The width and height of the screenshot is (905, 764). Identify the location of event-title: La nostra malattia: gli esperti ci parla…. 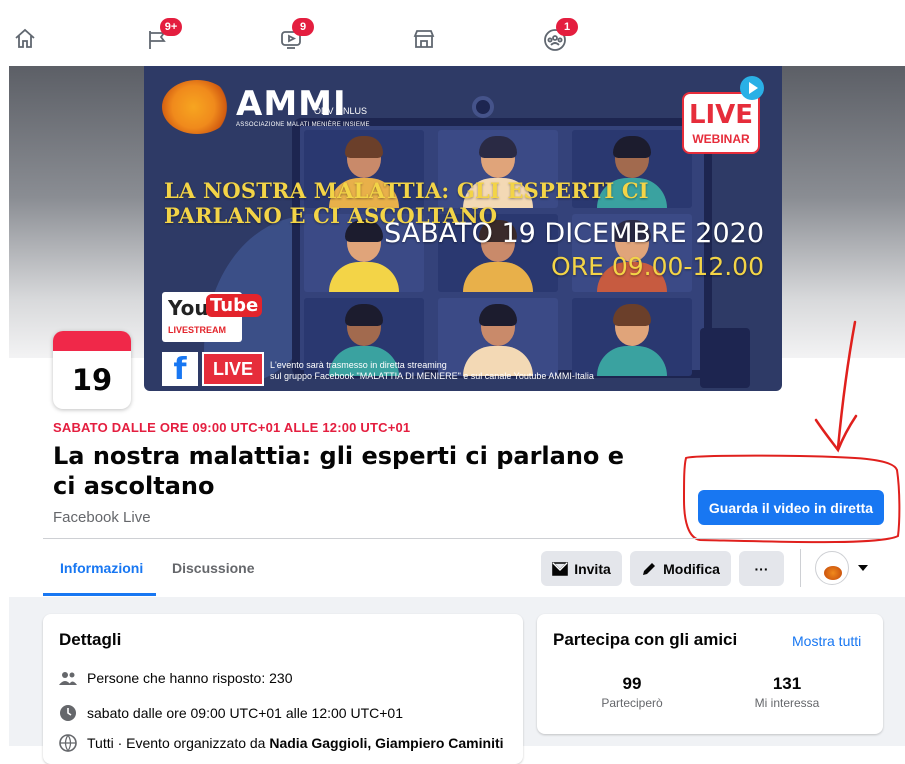
(339, 471).